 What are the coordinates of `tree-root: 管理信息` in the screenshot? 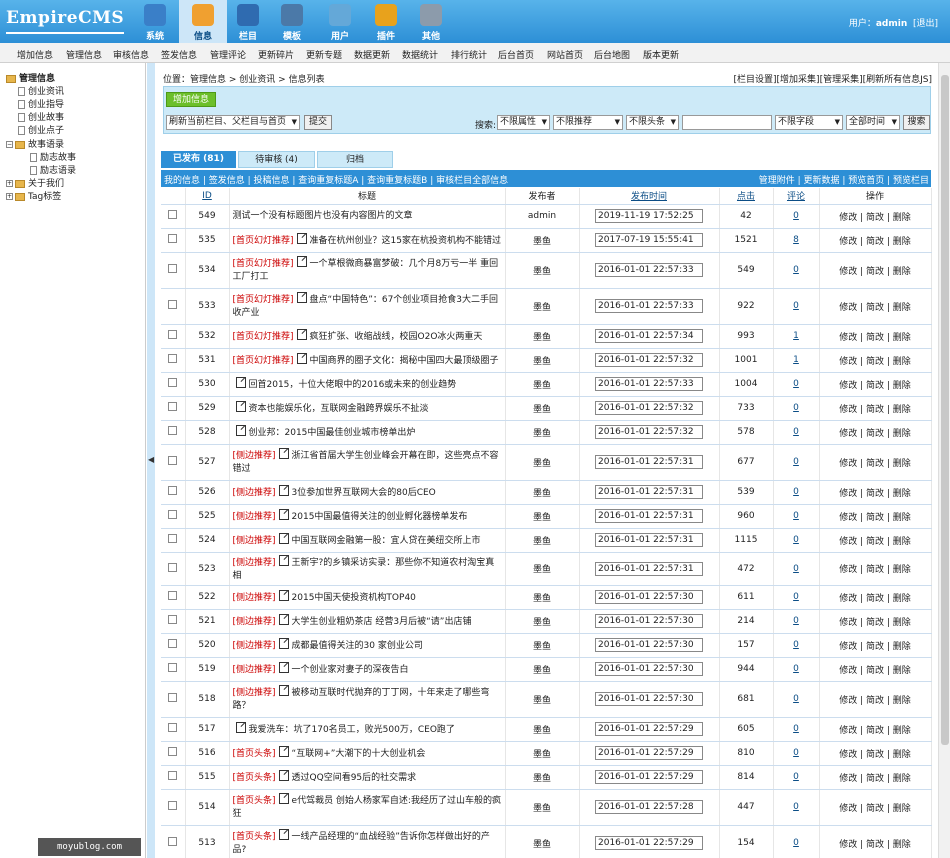 It's located at (30, 77).